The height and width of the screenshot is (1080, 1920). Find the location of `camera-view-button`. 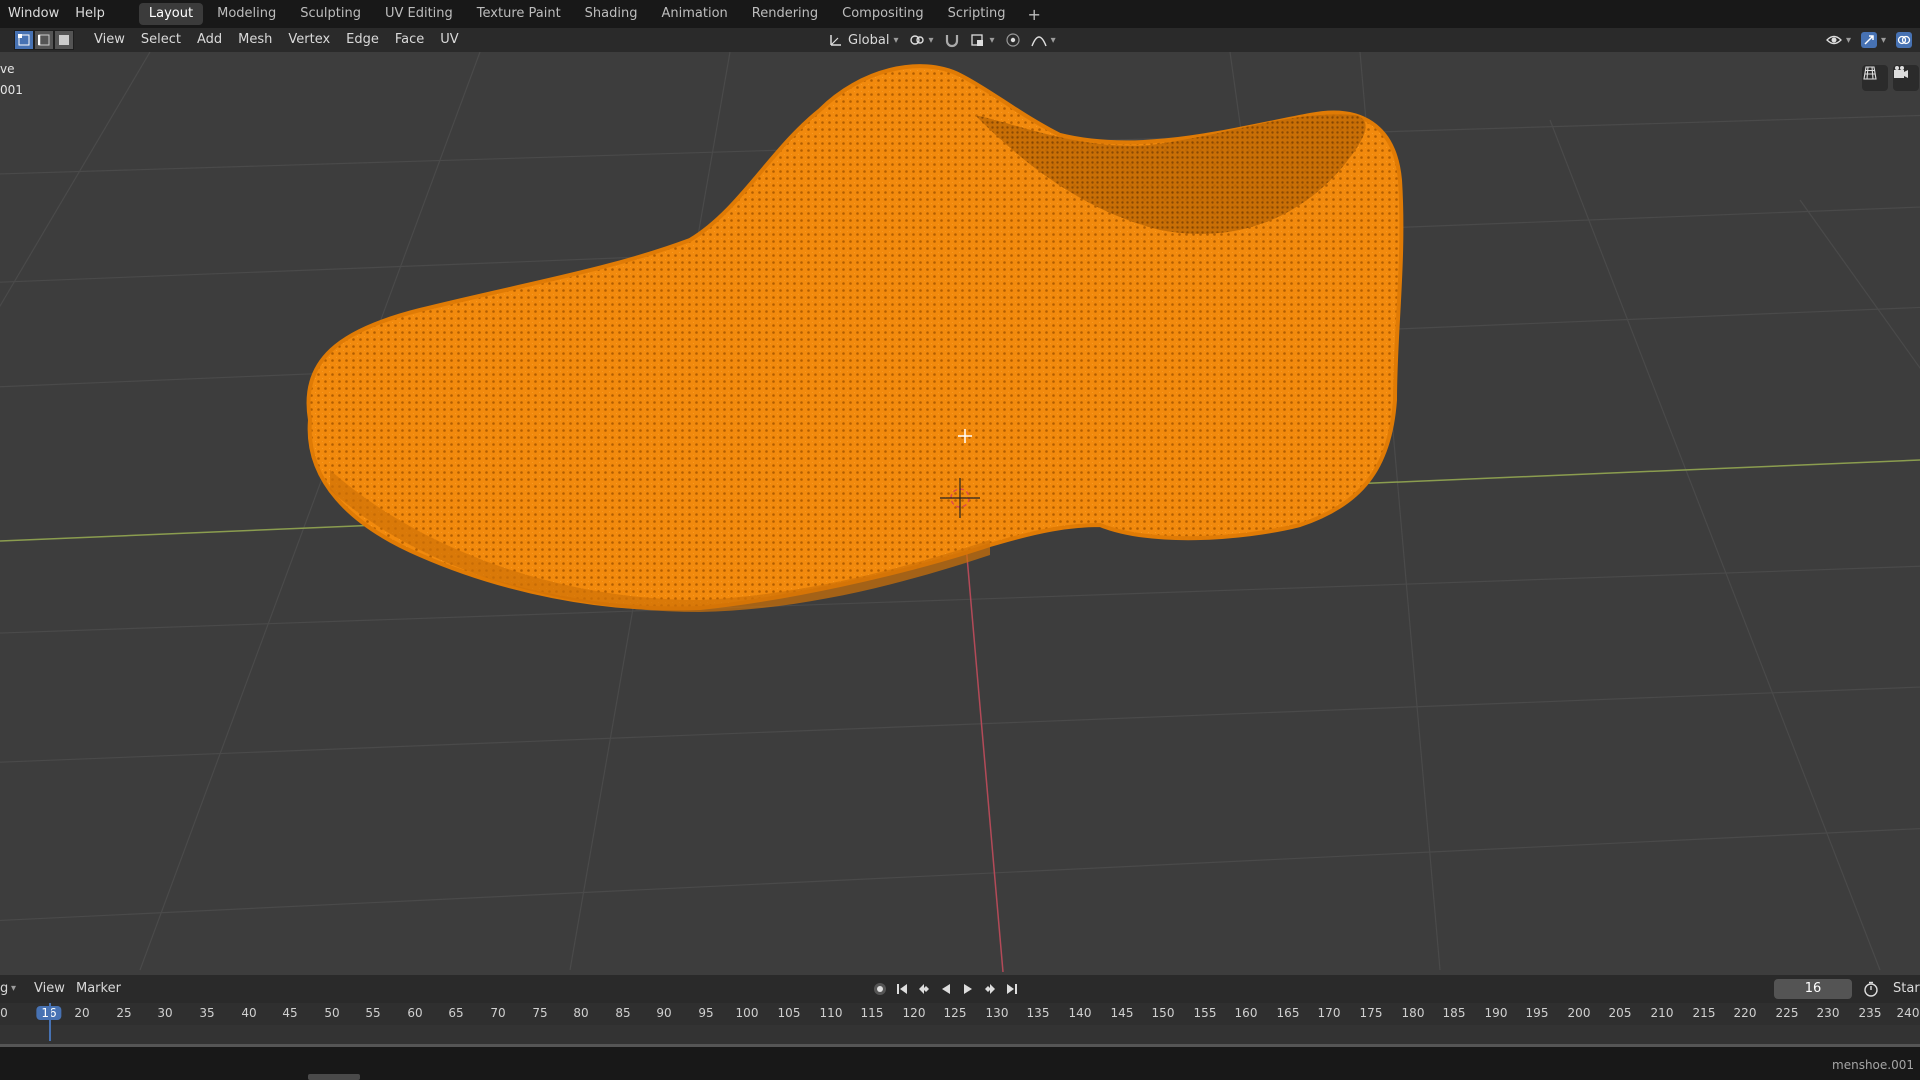

camera-view-button is located at coordinates (1906, 78).